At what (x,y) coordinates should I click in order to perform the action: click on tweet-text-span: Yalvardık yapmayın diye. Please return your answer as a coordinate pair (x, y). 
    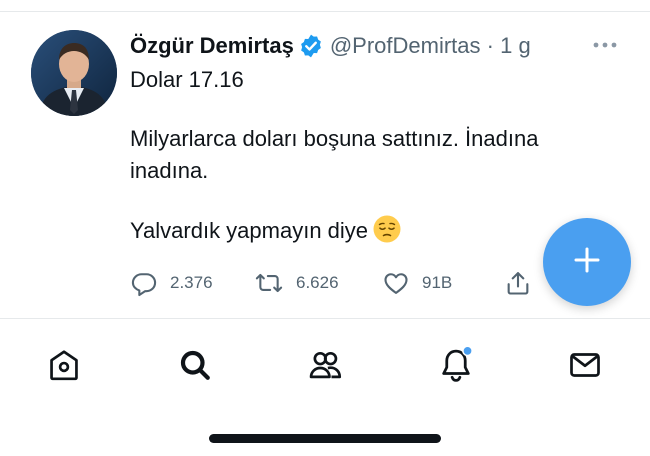
    Looking at the image, I should click on (249, 230).